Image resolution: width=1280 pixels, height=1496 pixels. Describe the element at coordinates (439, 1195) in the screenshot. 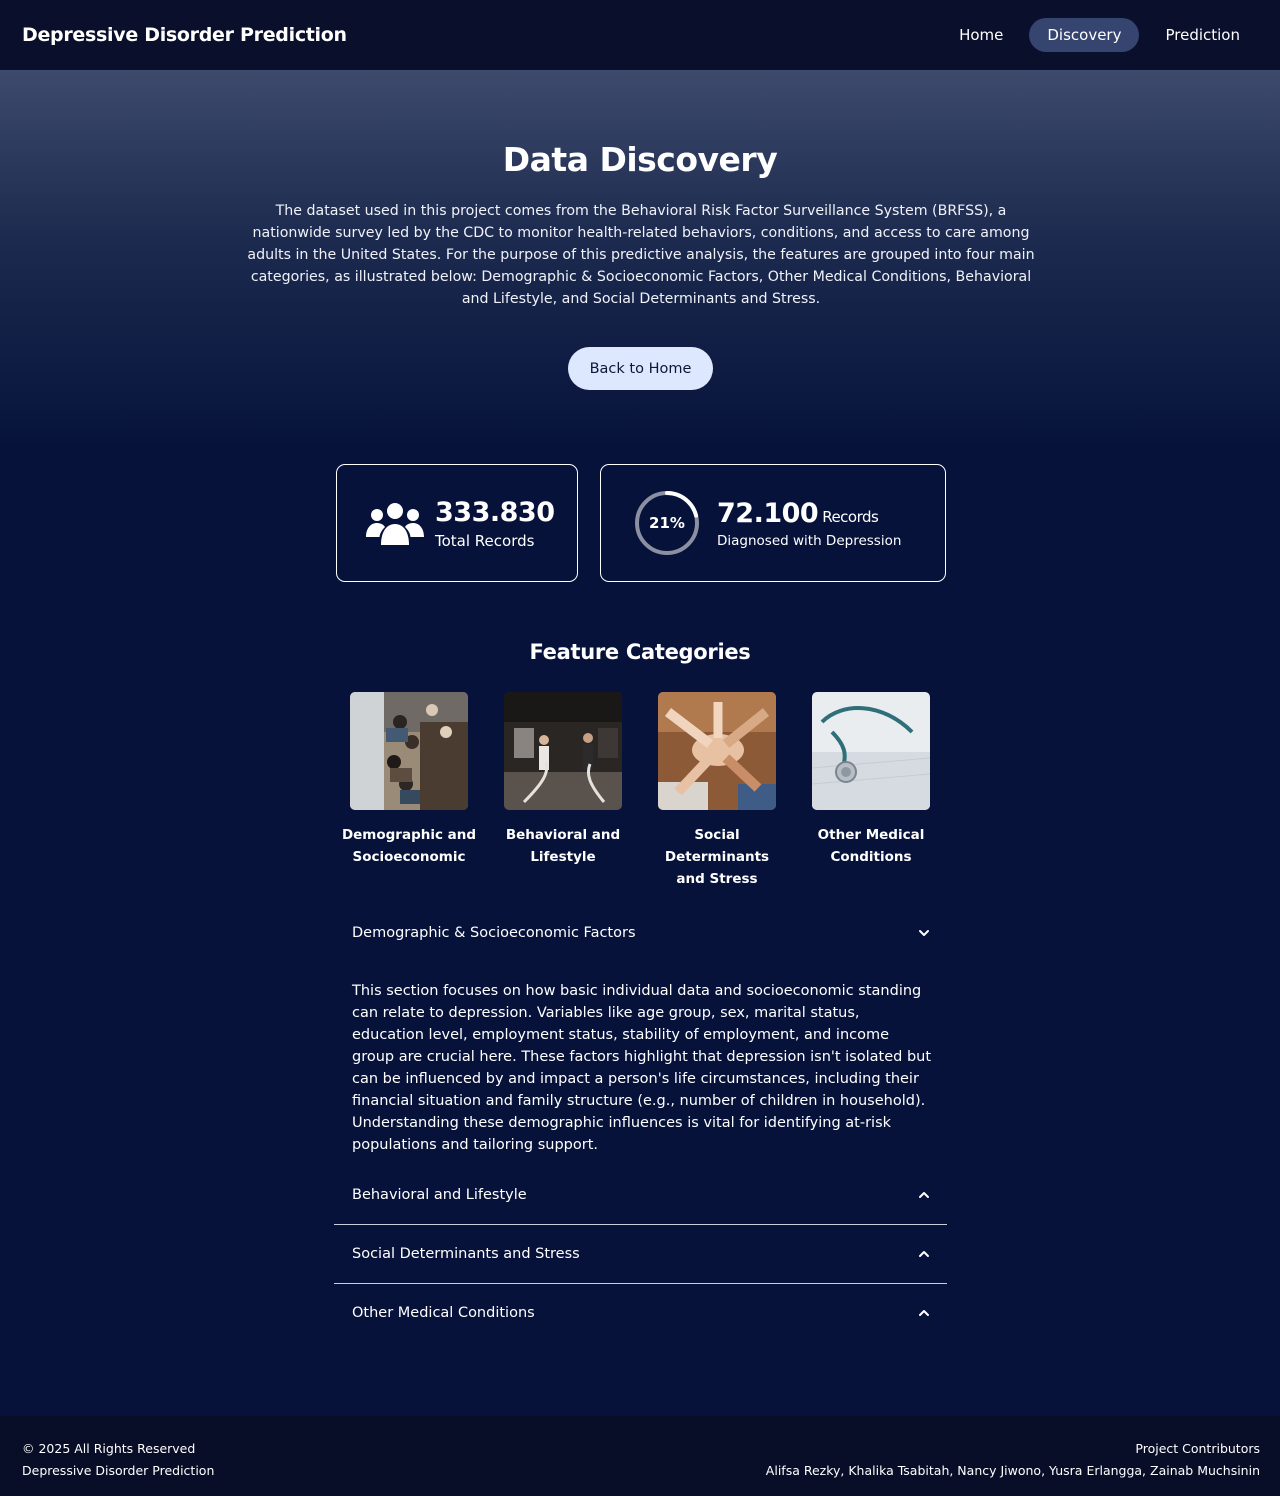

I see `accordion-title: Behavioral and Lifestyle` at that location.